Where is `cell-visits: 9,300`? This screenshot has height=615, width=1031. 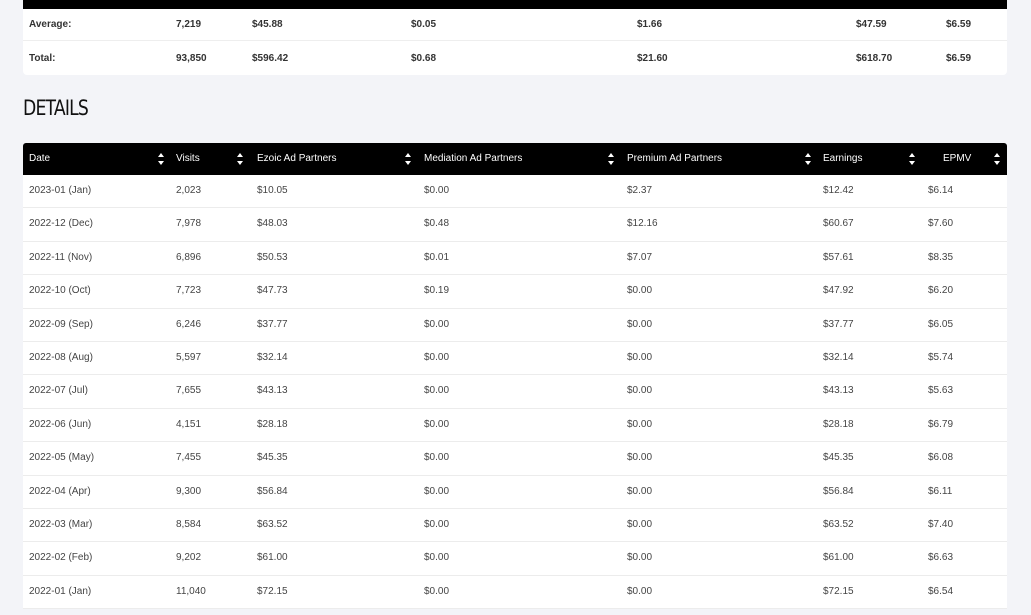
cell-visits: 9,300 is located at coordinates (189, 491).